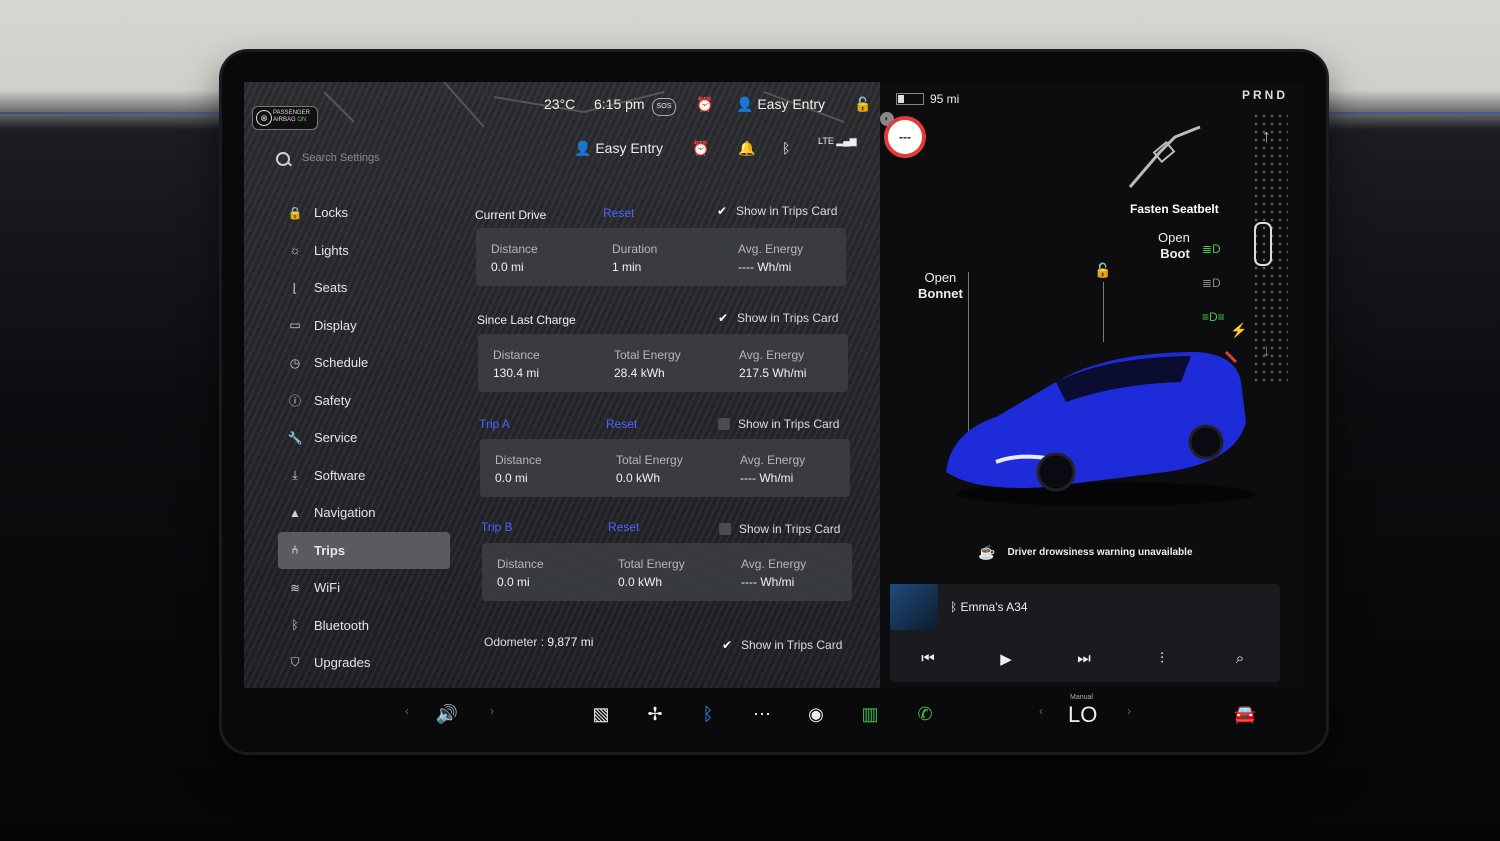 The height and width of the screenshot is (841, 1500). What do you see at coordinates (623, 527) in the screenshot?
I see `trip-b-reset-button: Reset` at bounding box center [623, 527].